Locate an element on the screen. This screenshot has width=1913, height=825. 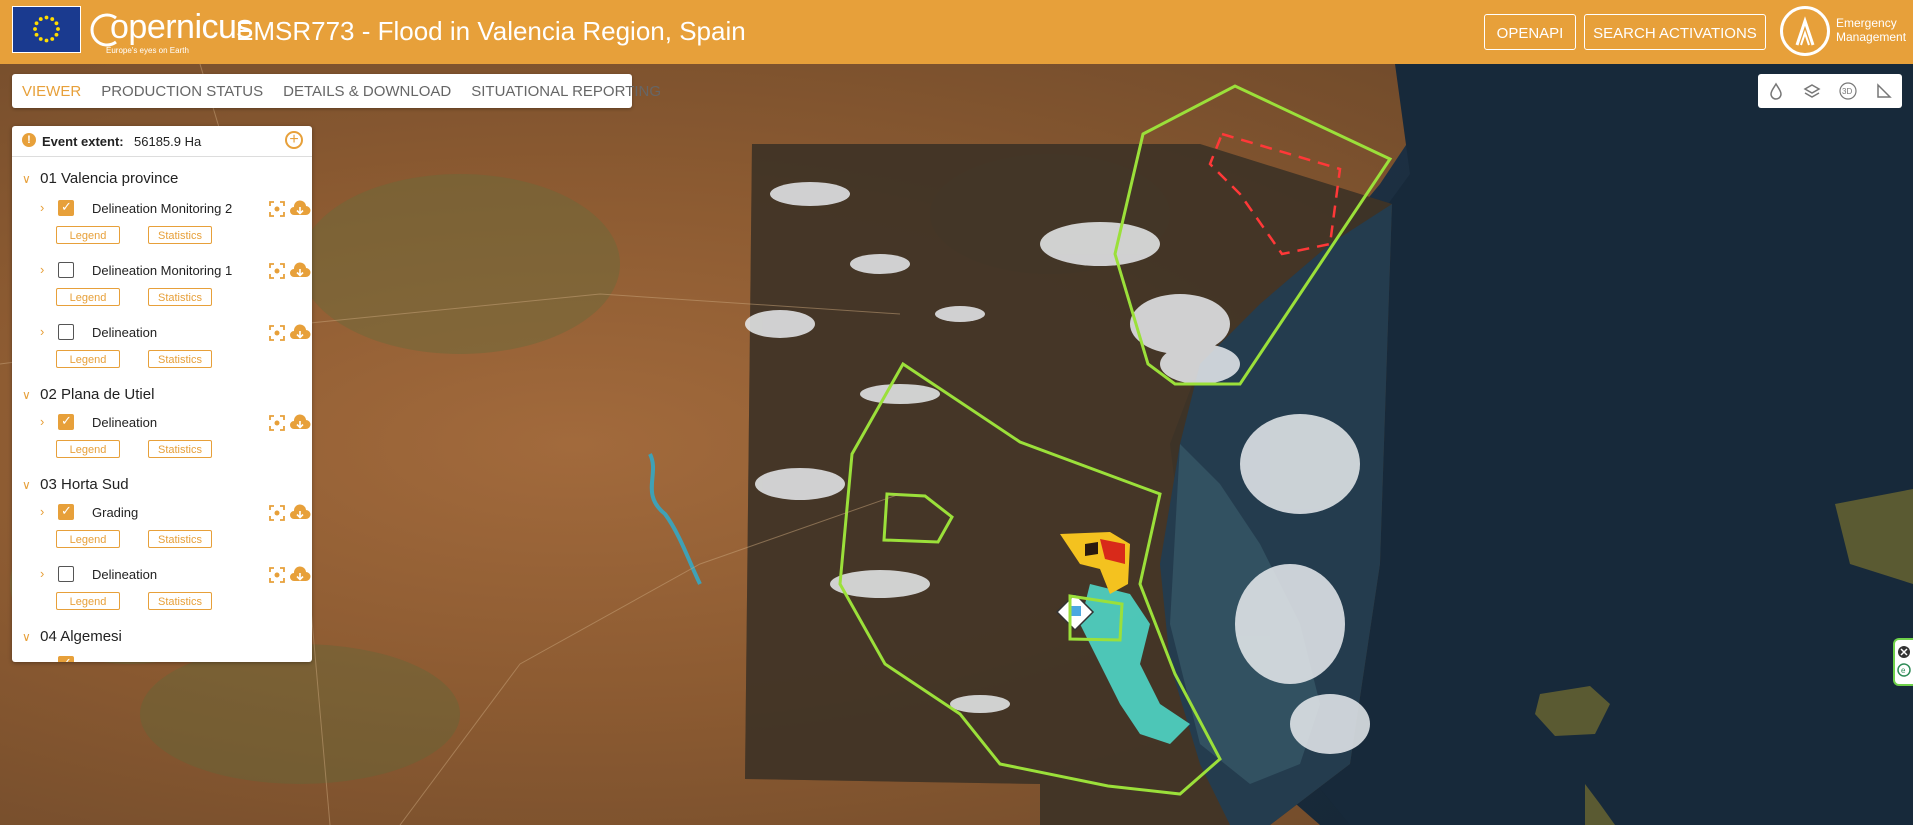
side-toggle-widget: e is located at coordinates (1903, 662).